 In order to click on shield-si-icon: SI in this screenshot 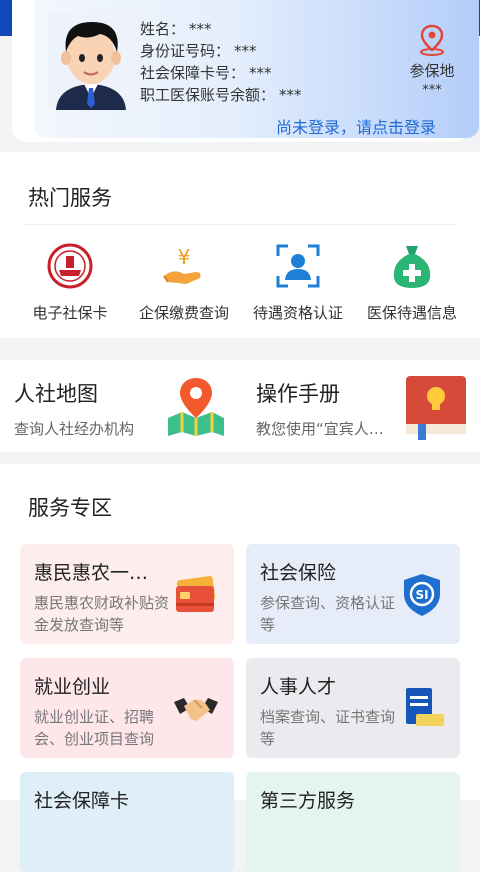, I will do `click(422, 595)`.